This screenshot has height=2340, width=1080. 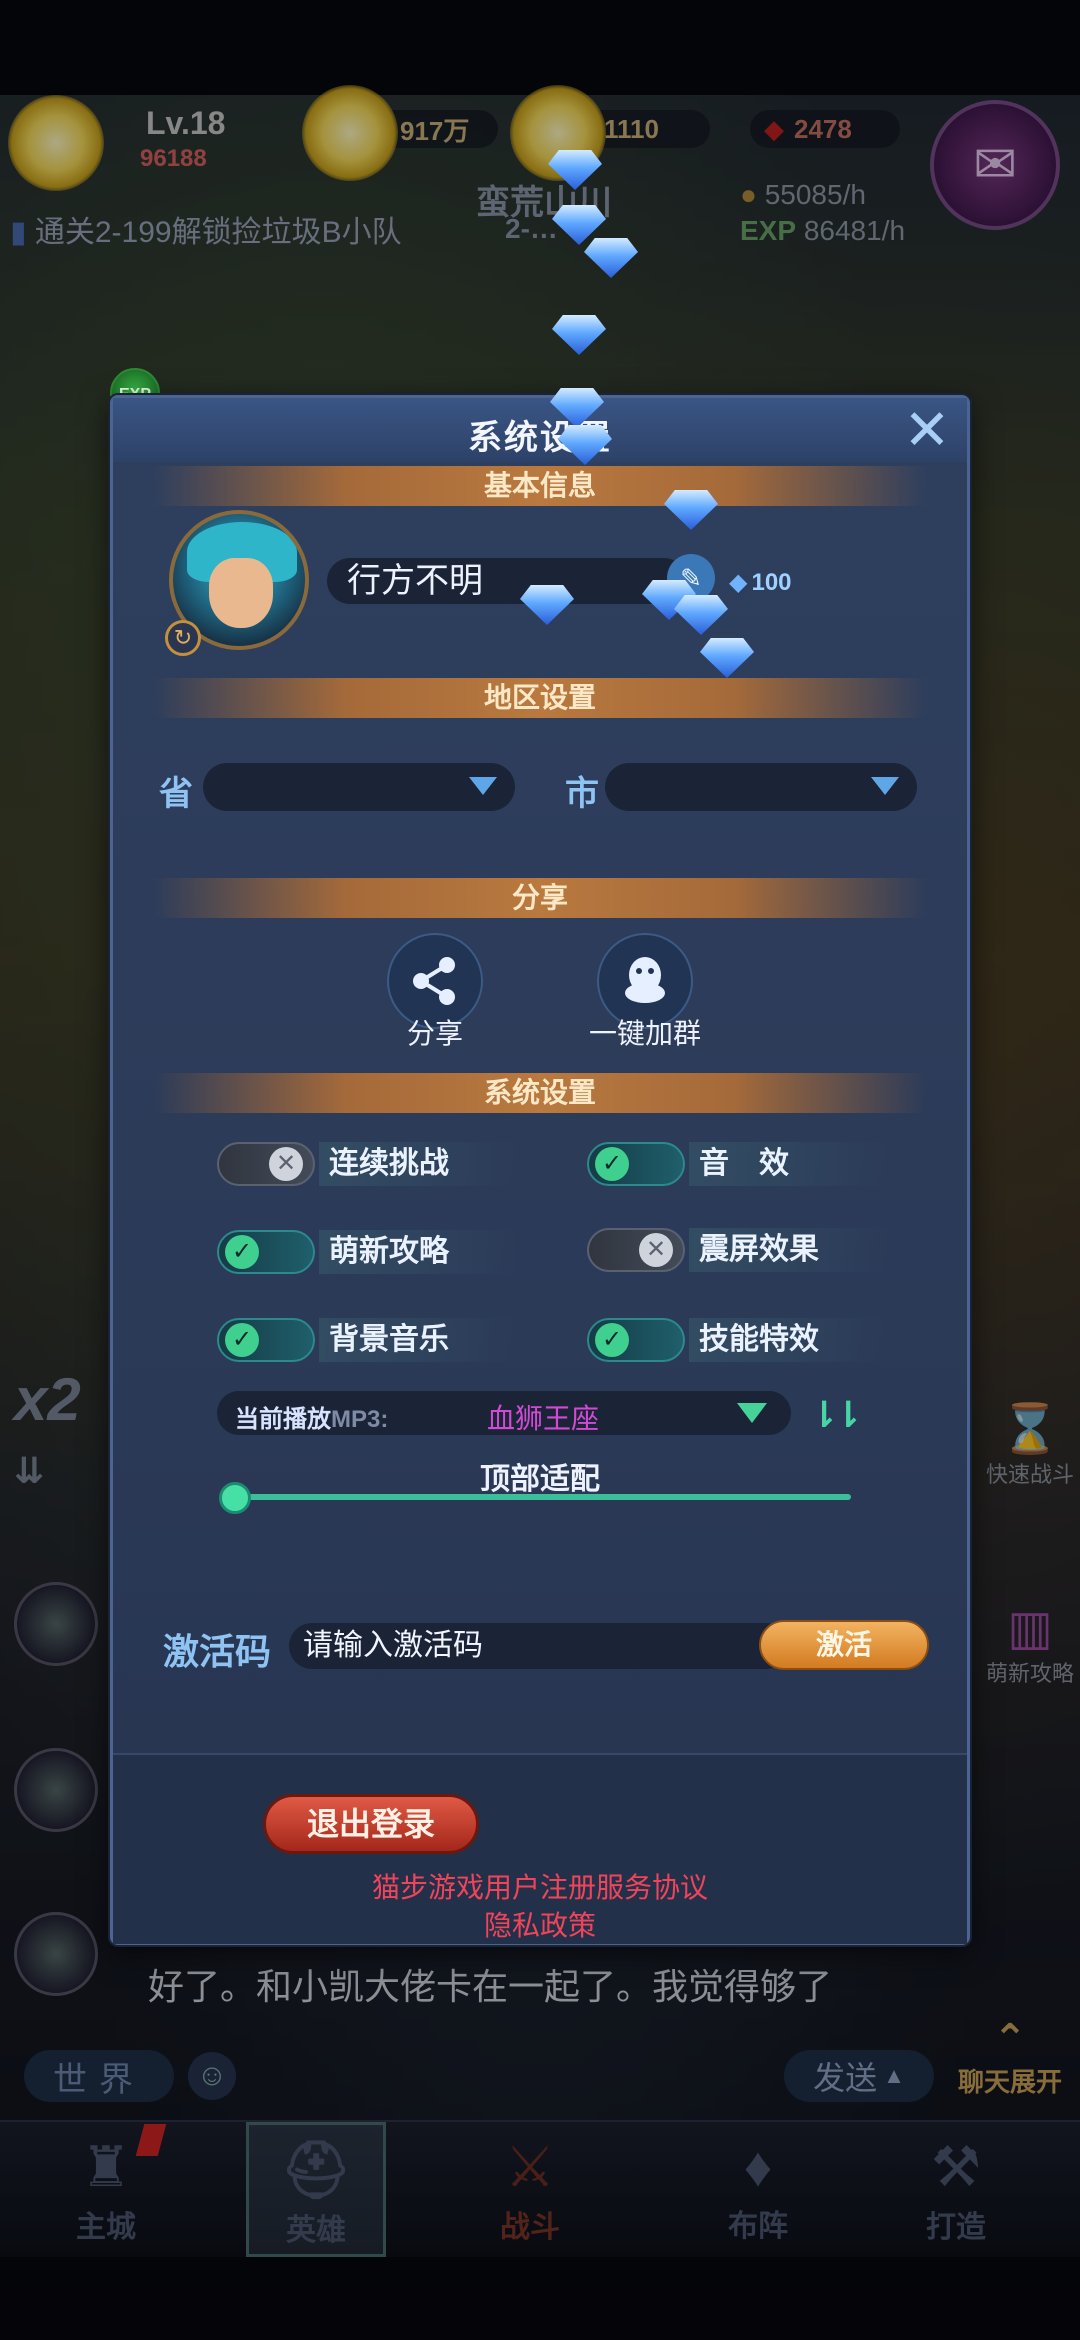 What do you see at coordinates (176, 794) in the screenshot?
I see `province-label: 省` at bounding box center [176, 794].